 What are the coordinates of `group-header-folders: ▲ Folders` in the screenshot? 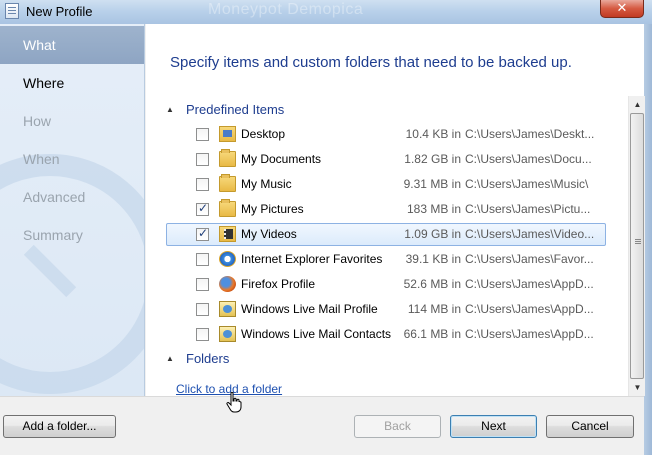 It's located at (197, 359).